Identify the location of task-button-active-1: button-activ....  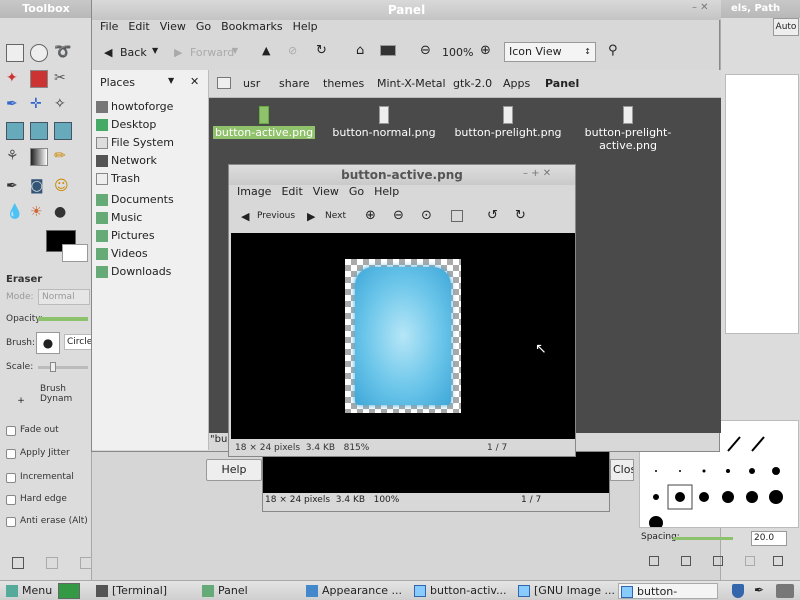
(459, 591).